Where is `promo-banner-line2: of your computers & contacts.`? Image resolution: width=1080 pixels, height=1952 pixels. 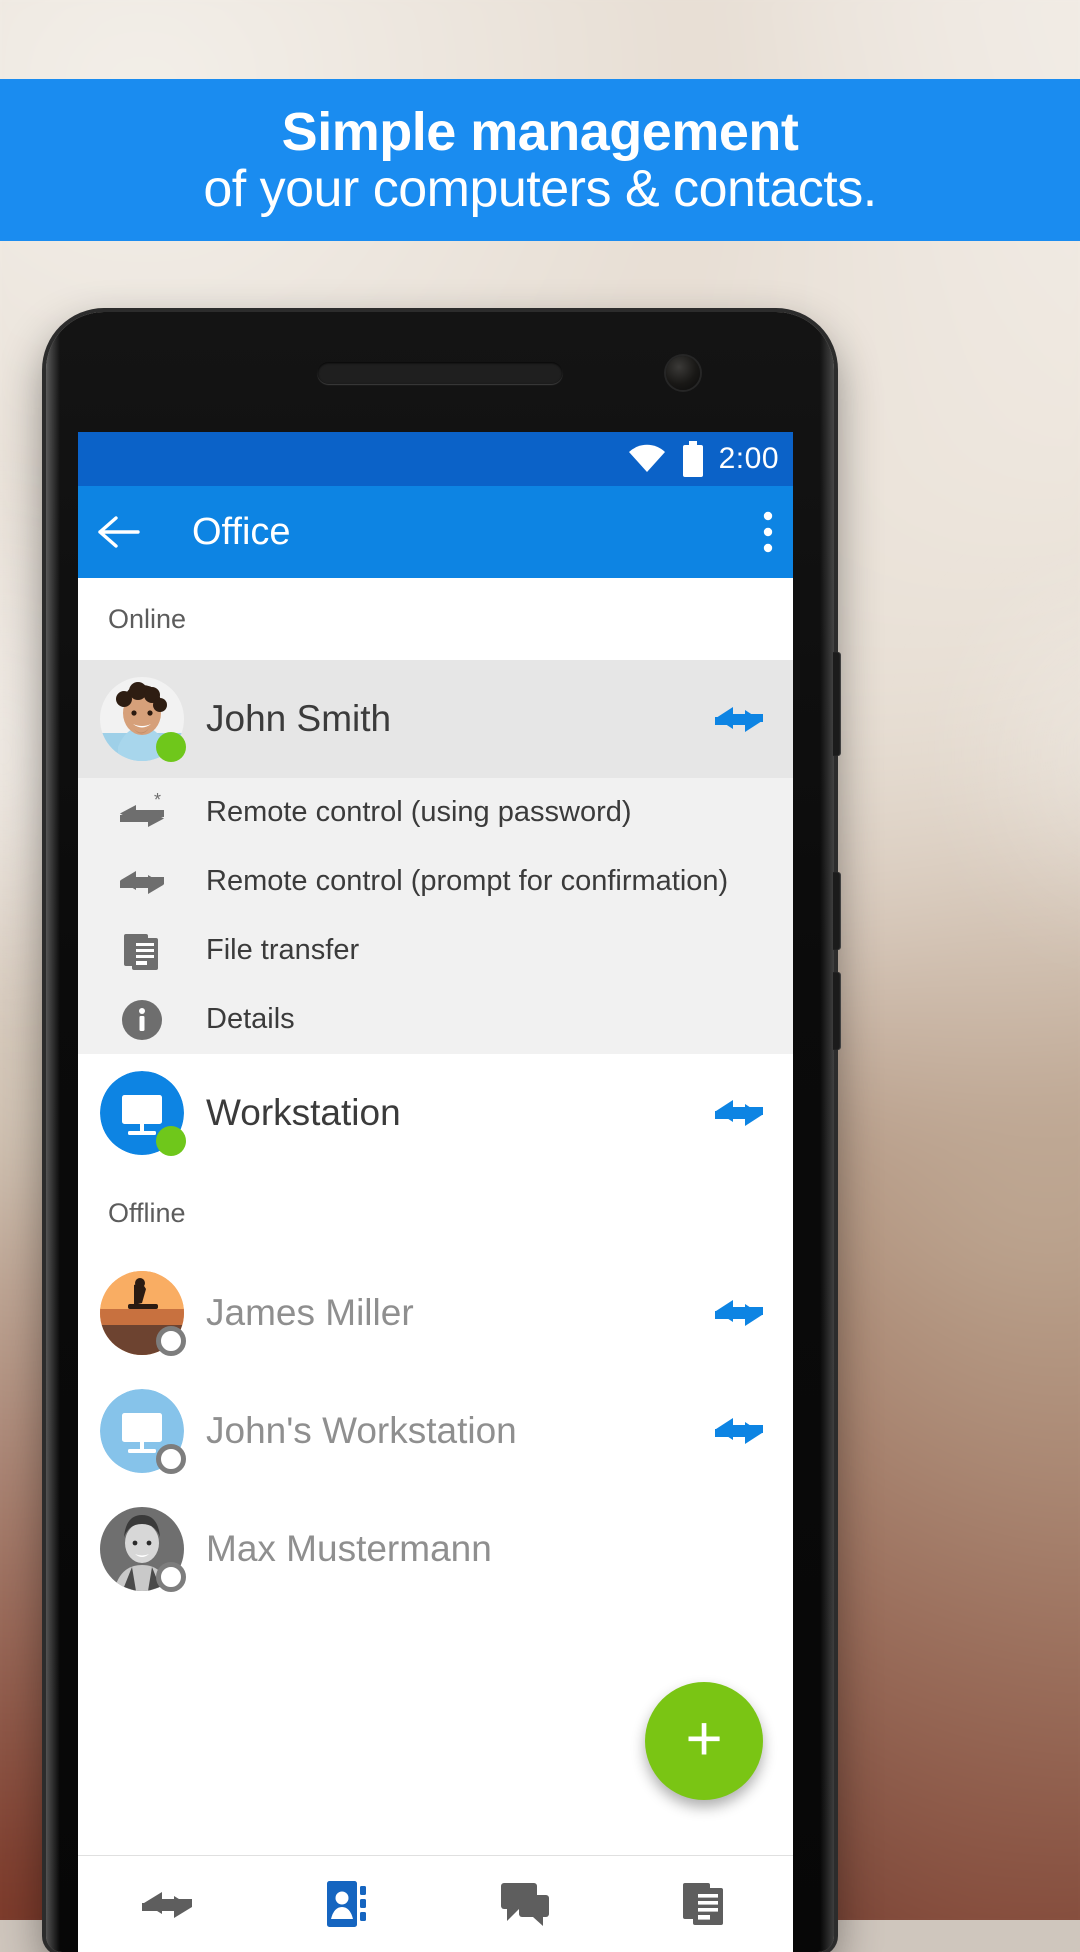 promo-banner-line2: of your computers & contacts. is located at coordinates (540, 189).